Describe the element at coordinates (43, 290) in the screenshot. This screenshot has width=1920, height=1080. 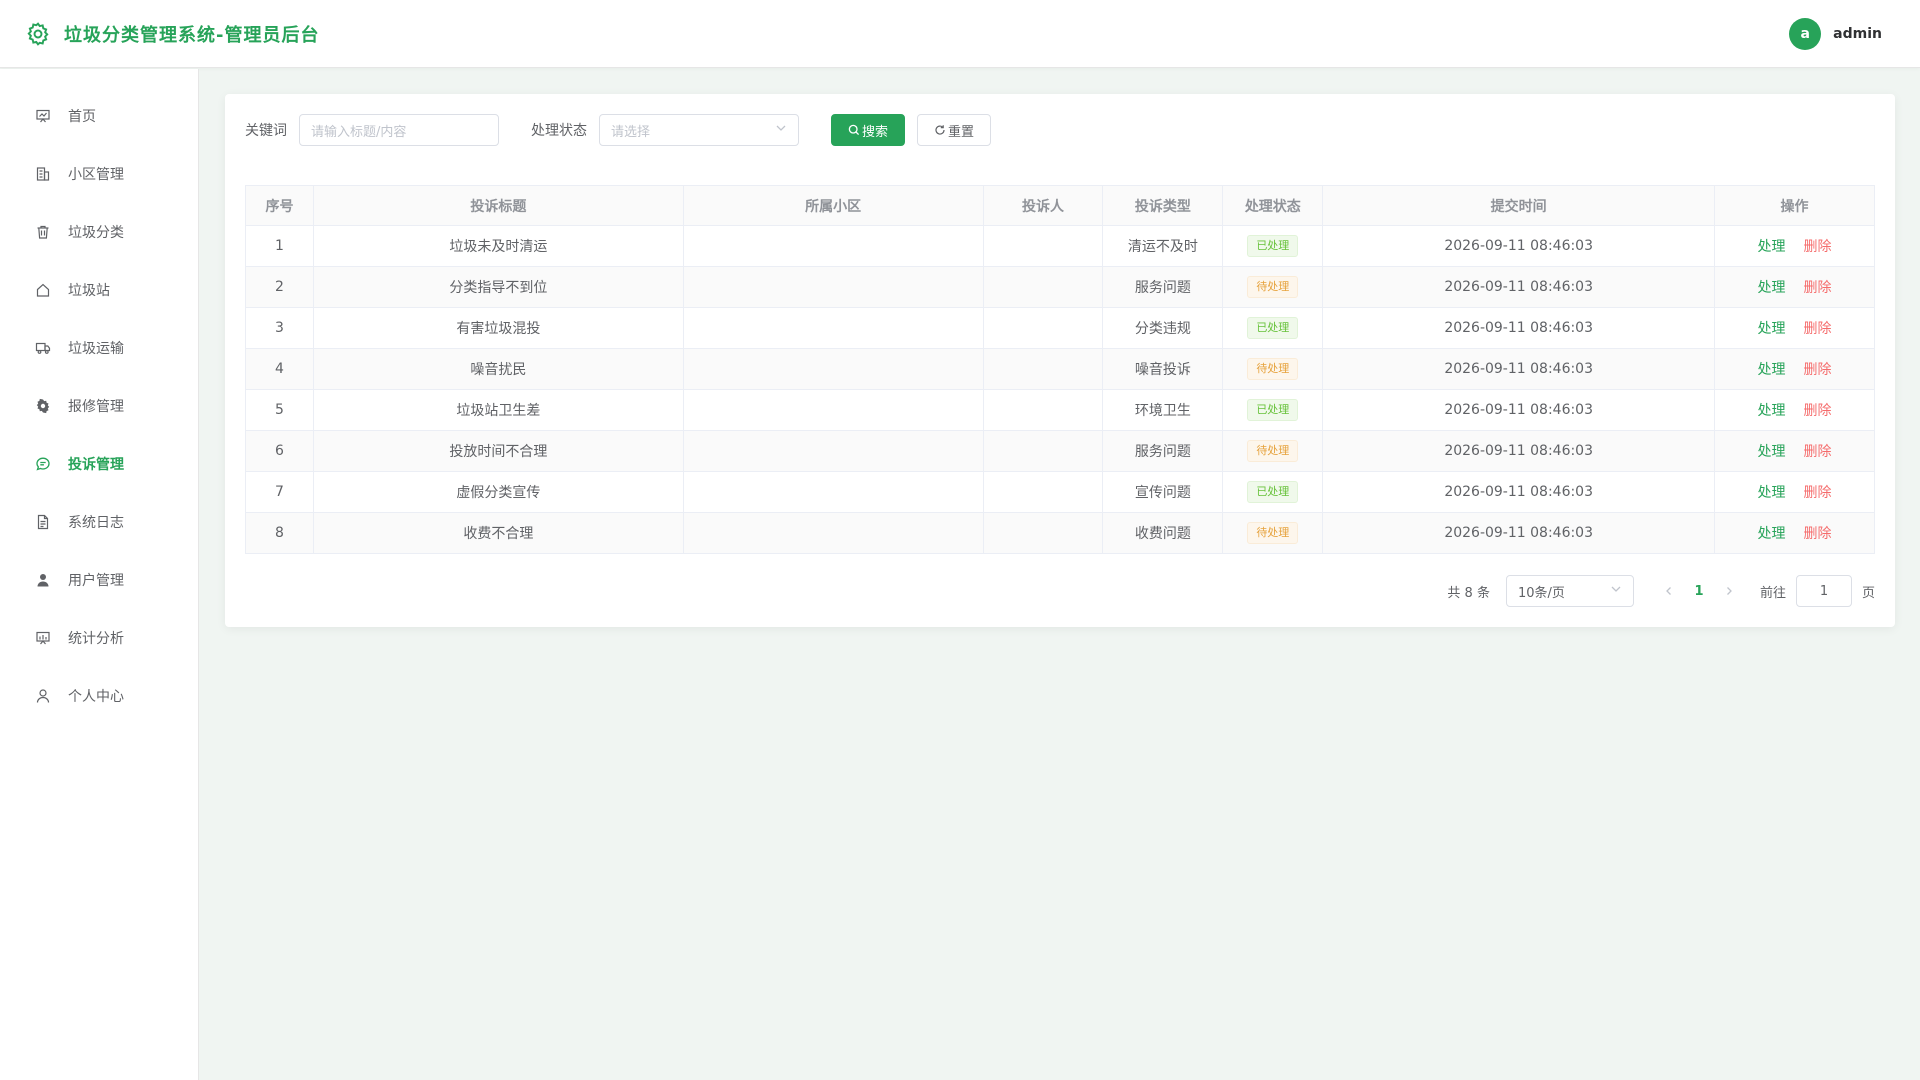
I see `house-icon` at that location.